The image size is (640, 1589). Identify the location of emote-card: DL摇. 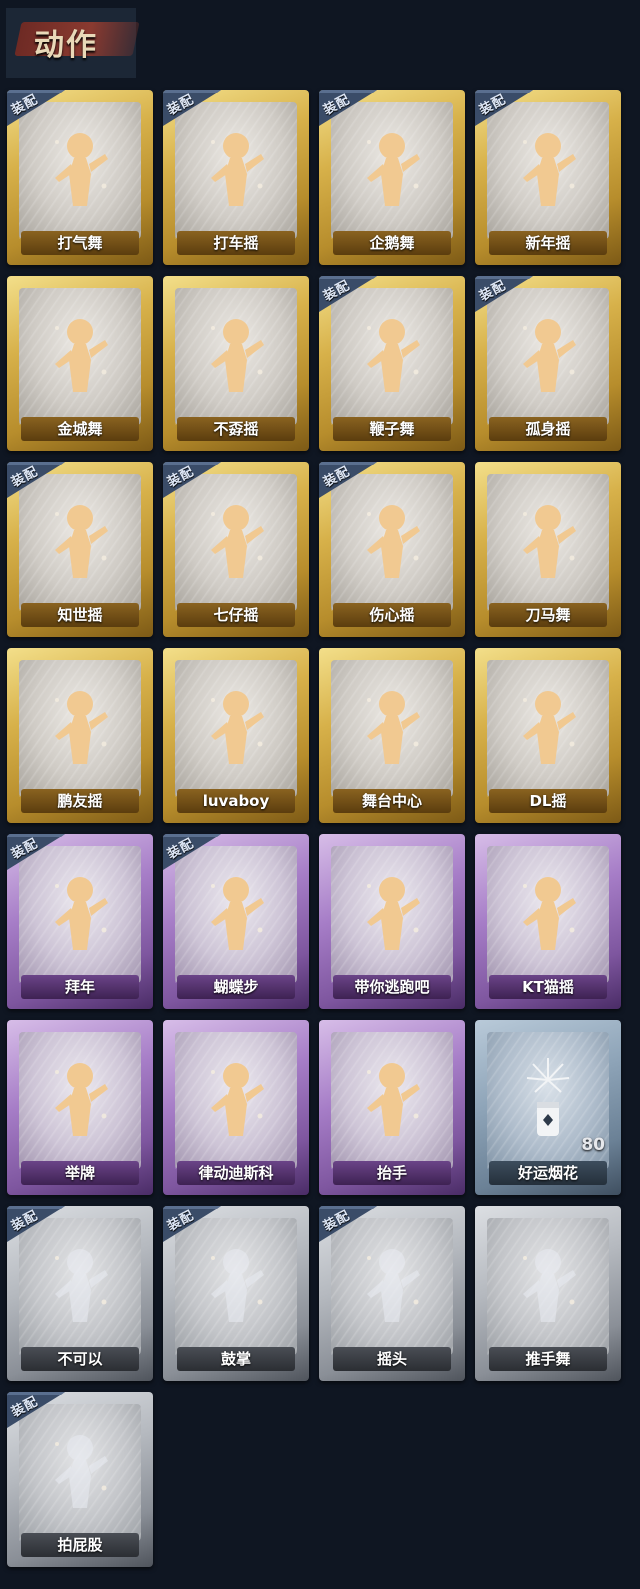
(548, 735).